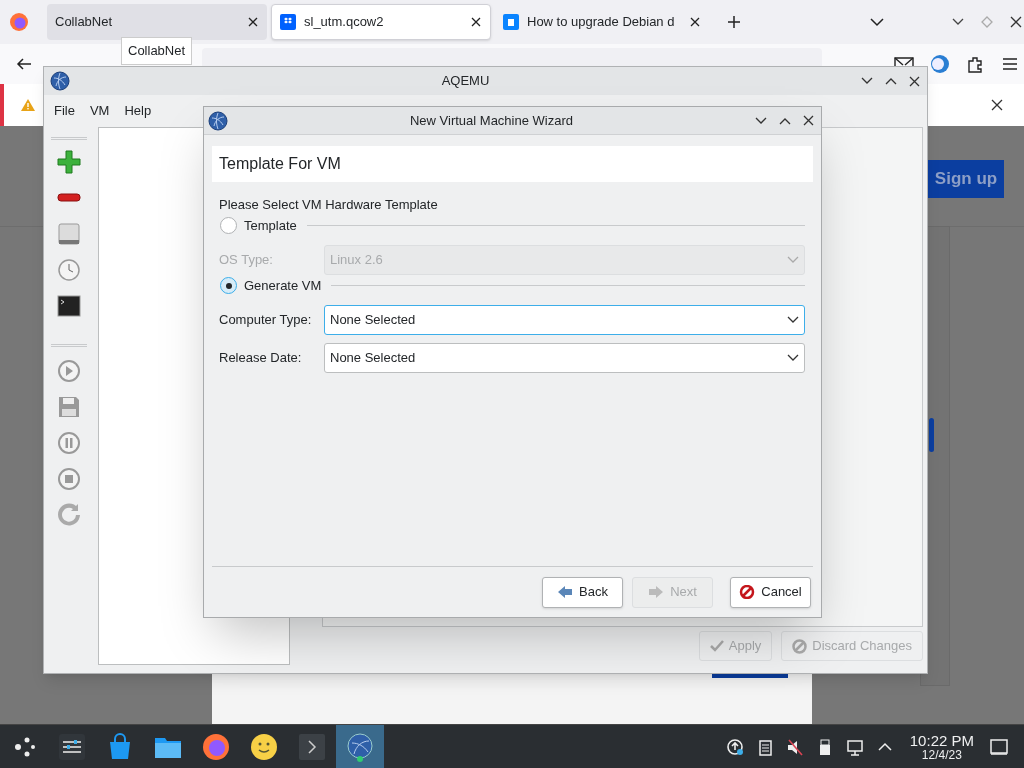 This screenshot has width=1024, height=768. What do you see at coordinates (602, 22) in the screenshot?
I see `browser-tab: How to upgrade Debian d` at bounding box center [602, 22].